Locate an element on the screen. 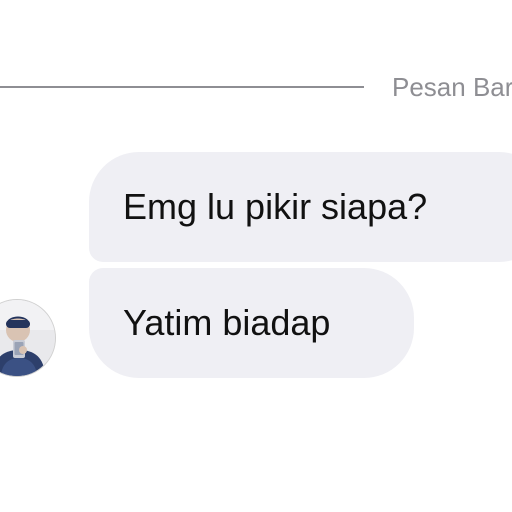 The height and width of the screenshot is (512, 512). message-bubble: Yatim biadap is located at coordinates (251, 323).